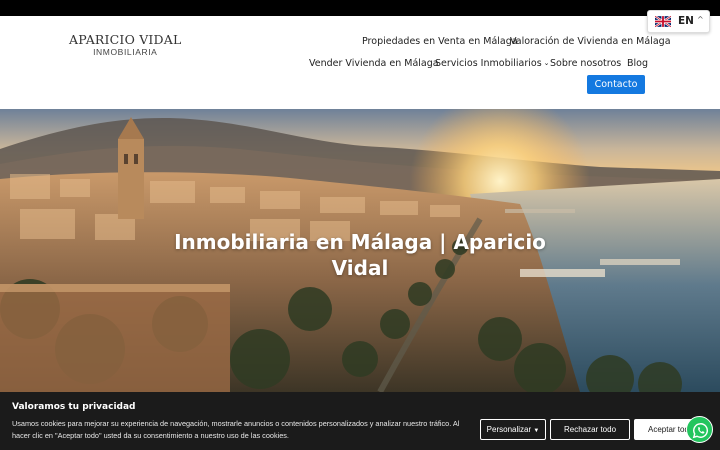 The width and height of the screenshot is (720, 450). Describe the element at coordinates (509, 429) in the screenshot. I see `customize-label: Personalizar` at that location.